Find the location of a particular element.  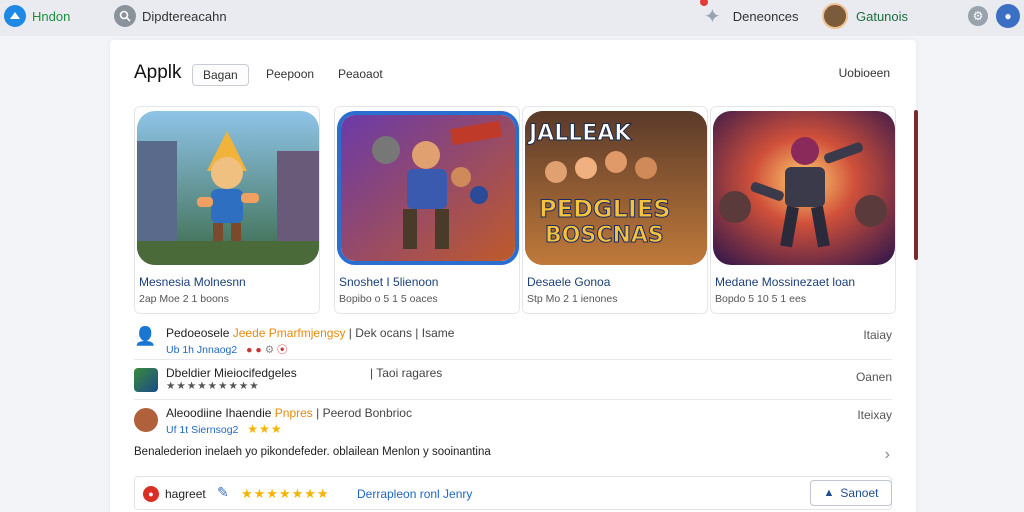

gear-icon: ⚙ is located at coordinates (978, 16).